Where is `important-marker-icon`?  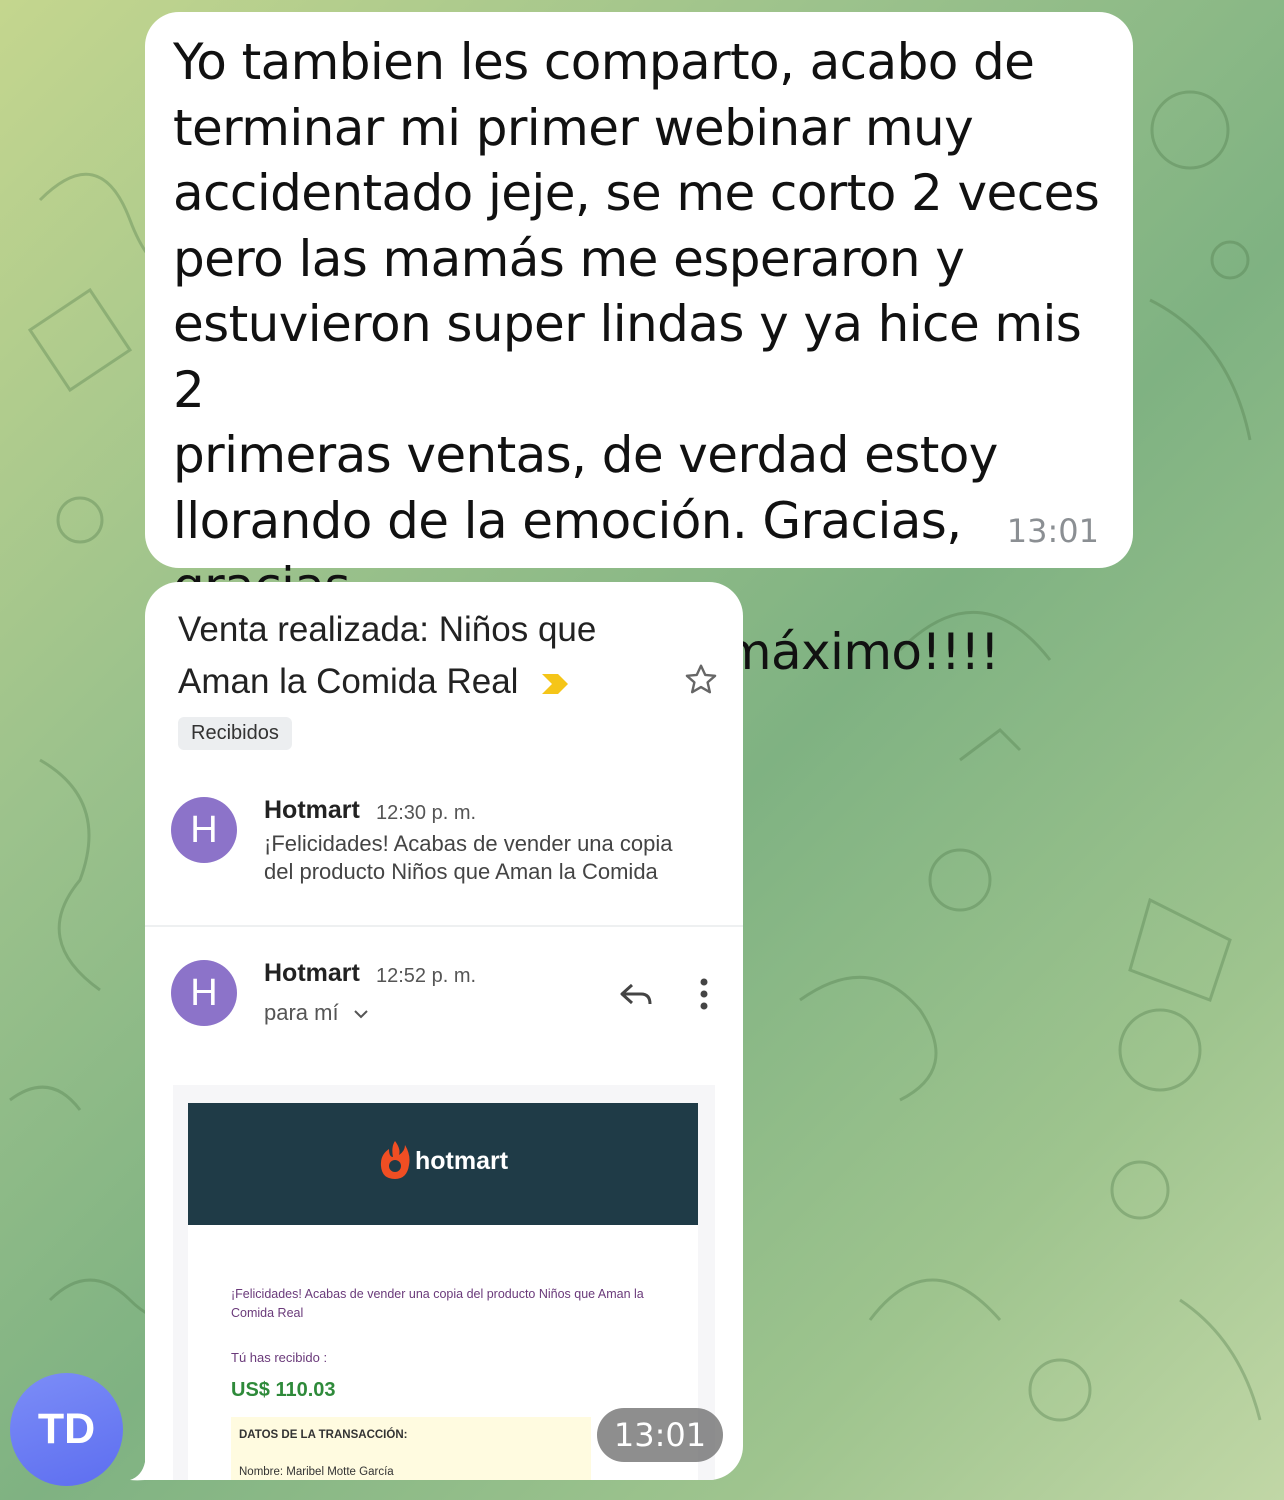
important-marker-icon is located at coordinates (555, 683).